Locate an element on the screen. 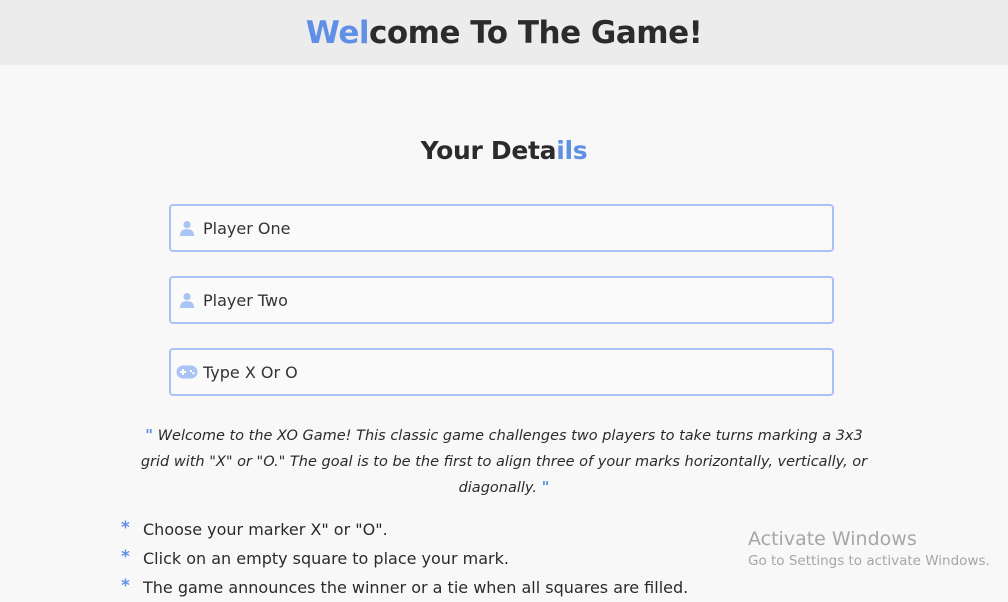 The height and width of the screenshot is (602, 1008). page-title-accent: Wel is located at coordinates (337, 32).